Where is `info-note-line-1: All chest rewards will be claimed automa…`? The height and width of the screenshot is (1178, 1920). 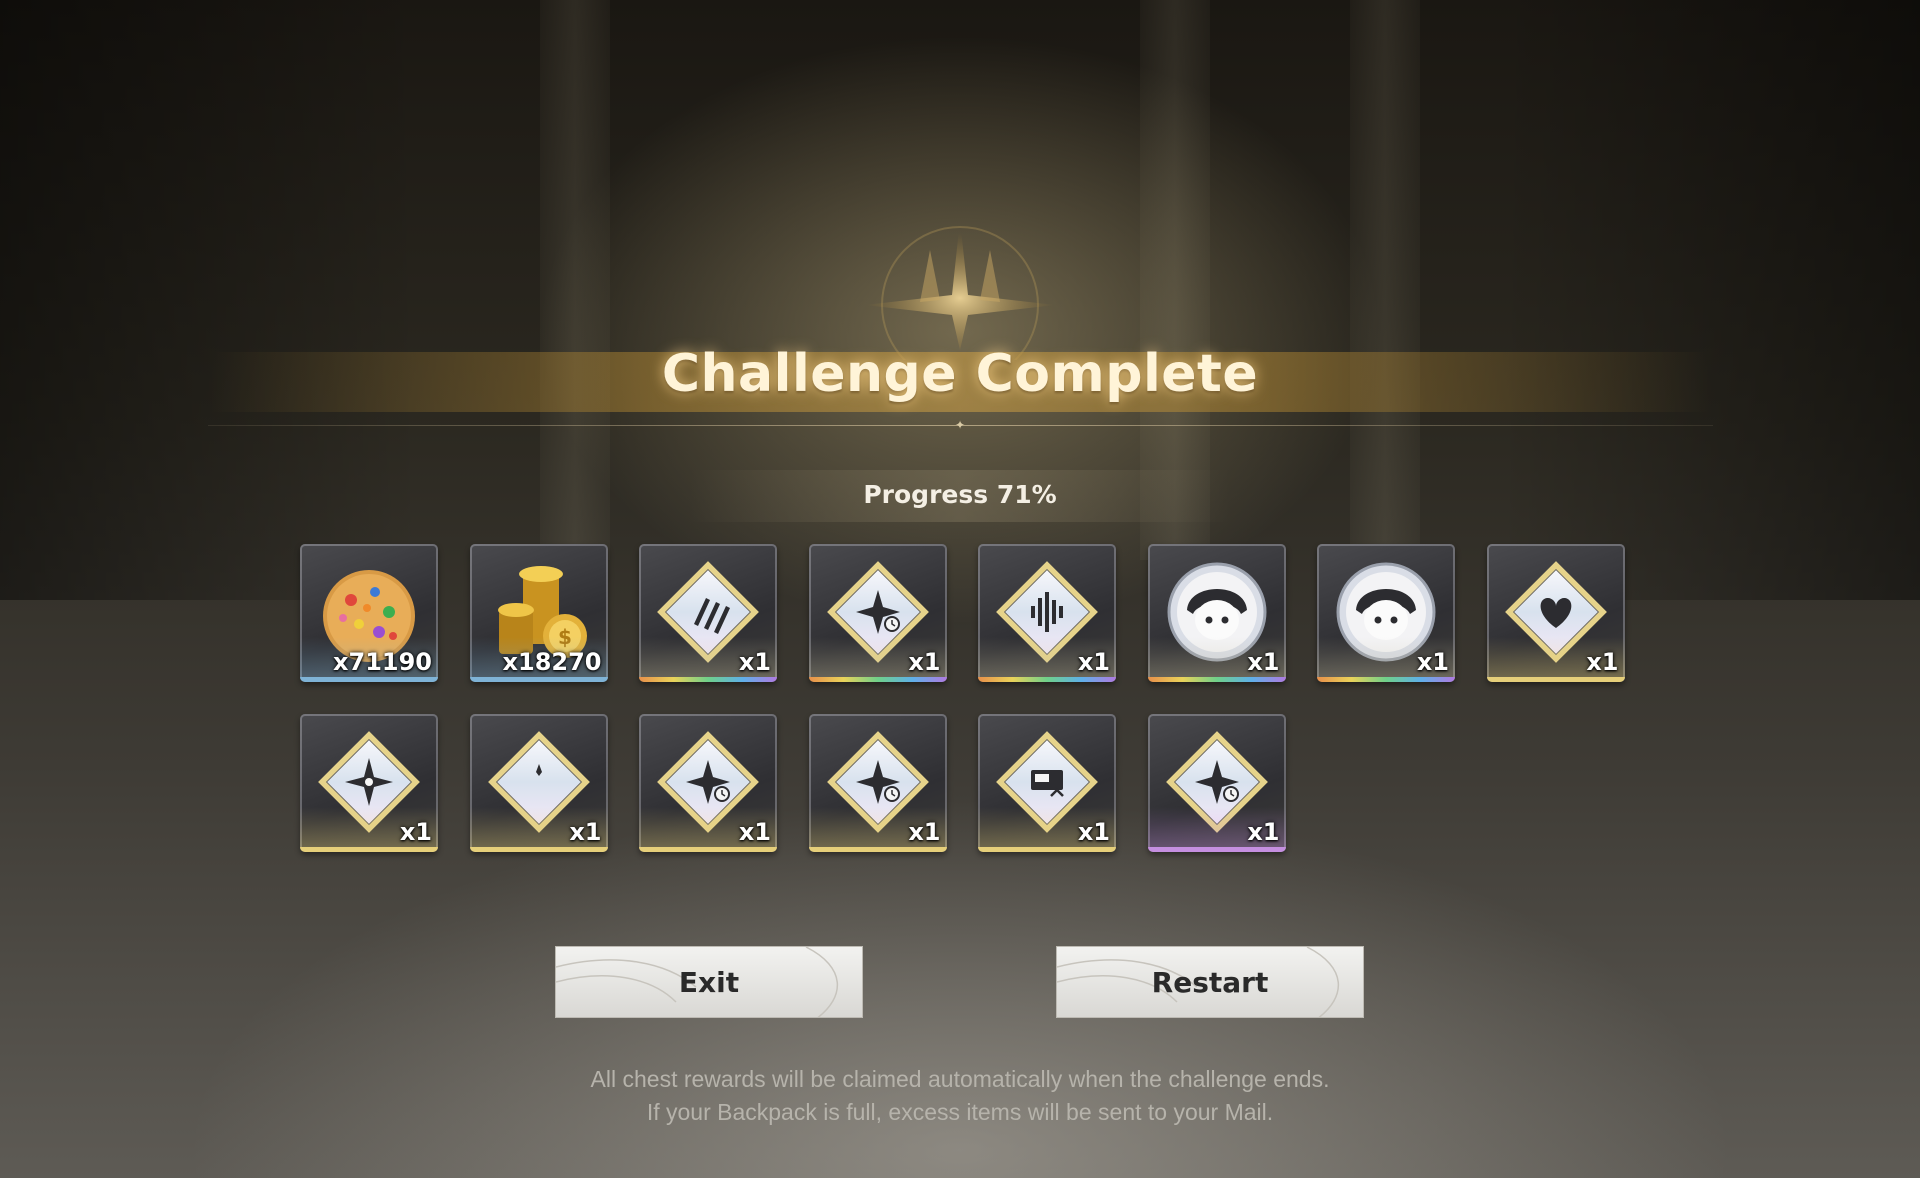 info-note-line-1: All chest rewards will be claimed automa… is located at coordinates (960, 1079).